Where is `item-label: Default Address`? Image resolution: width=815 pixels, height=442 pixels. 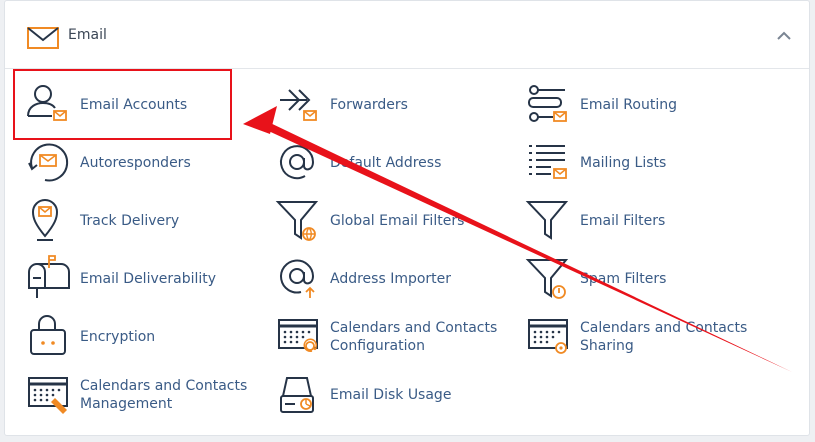 item-label: Default Address is located at coordinates (386, 163).